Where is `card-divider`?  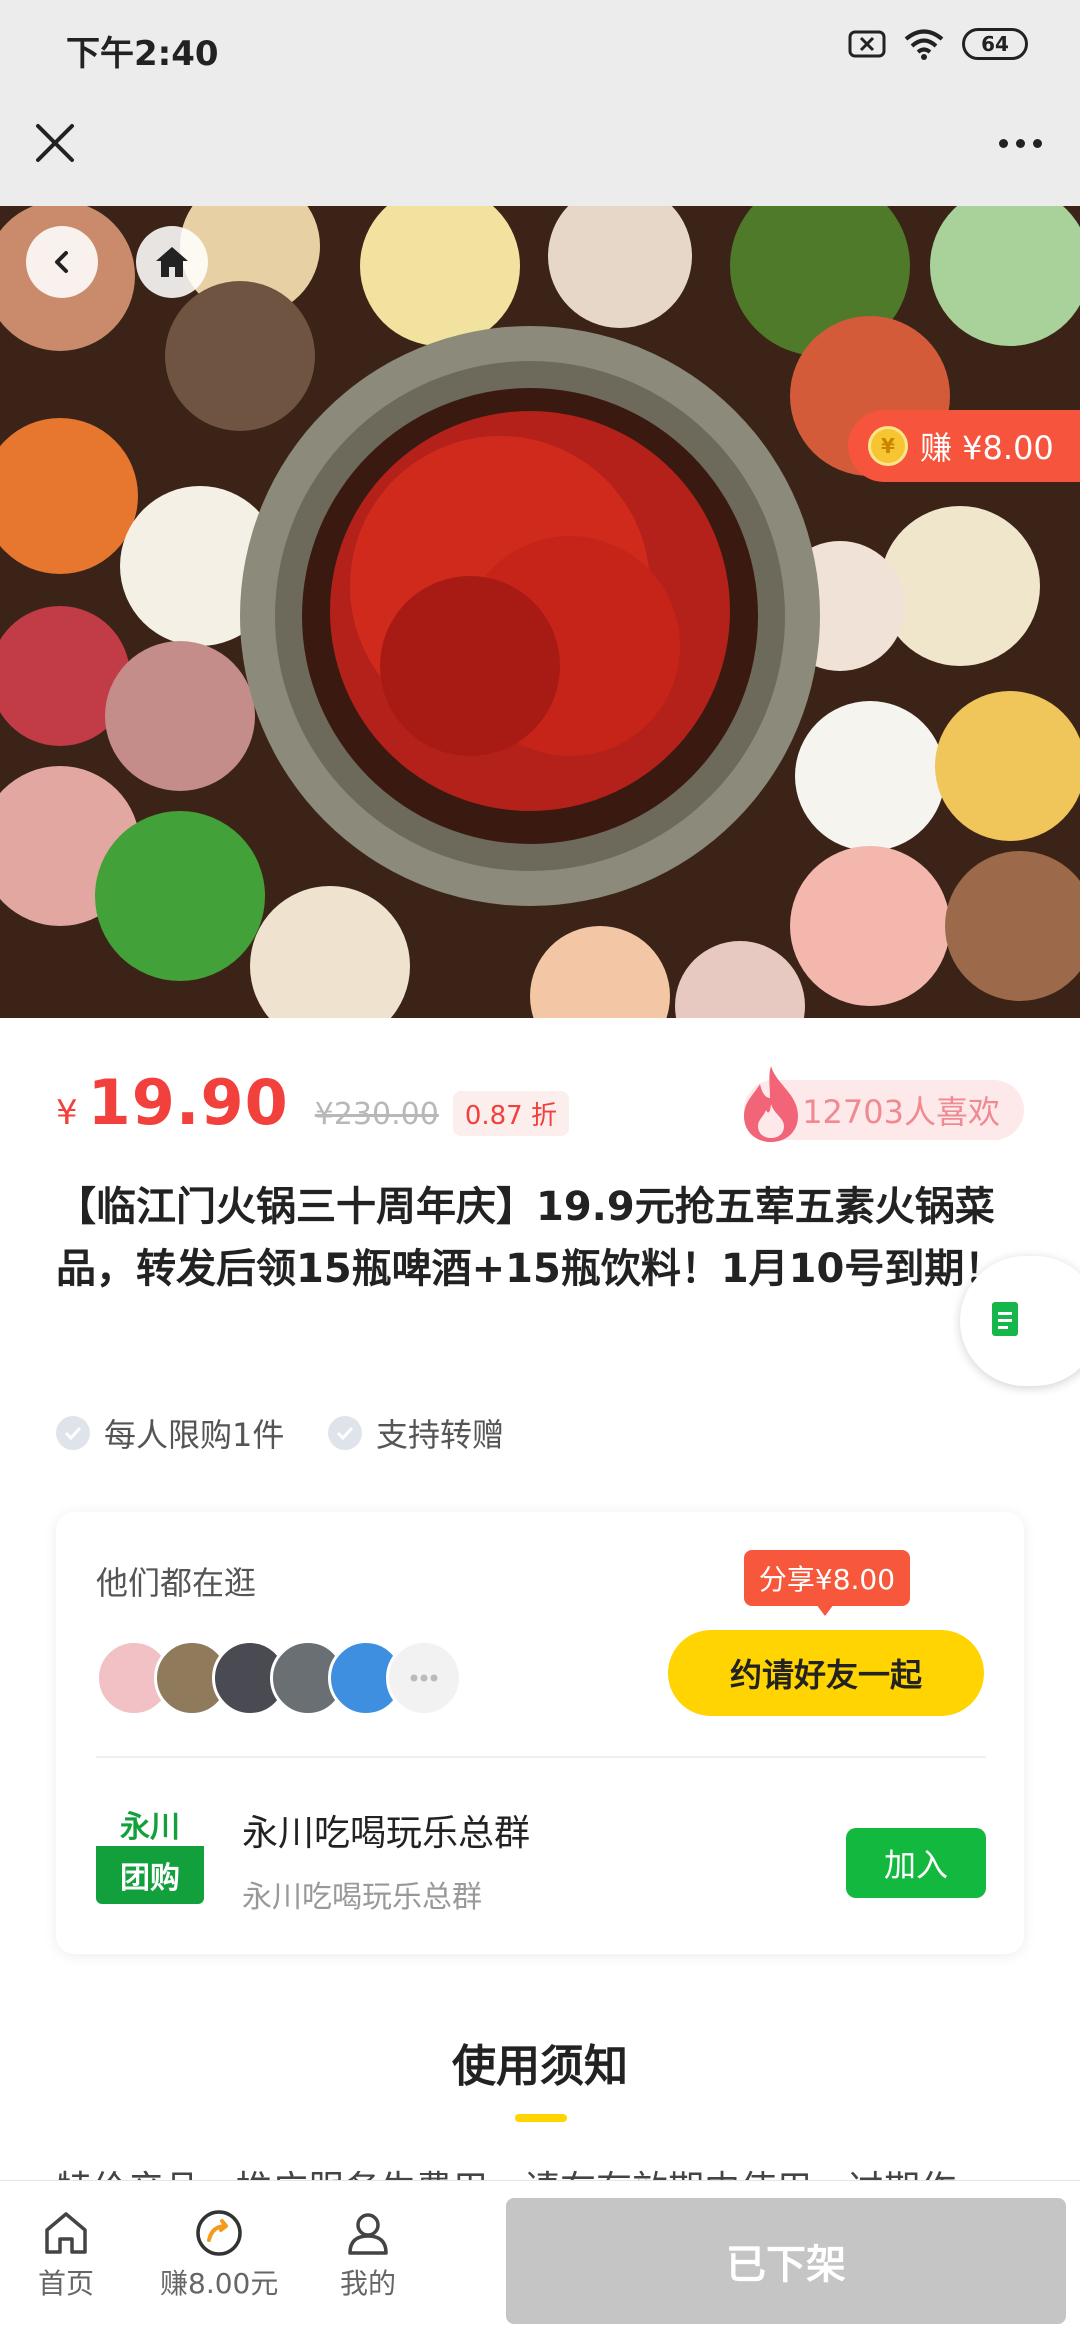 card-divider is located at coordinates (541, 1757).